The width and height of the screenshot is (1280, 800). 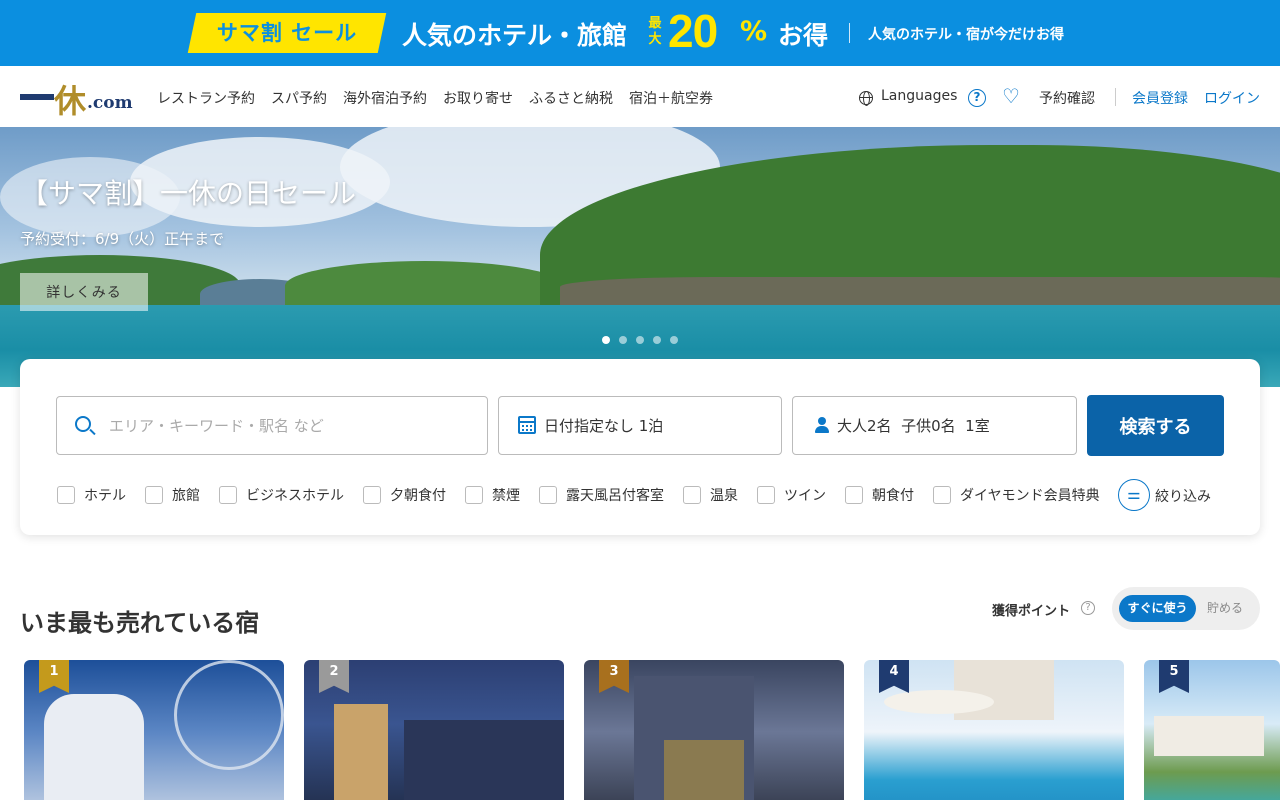 I want to click on date-field: 日付指定なし 1泊, so click(x=640, y=425).